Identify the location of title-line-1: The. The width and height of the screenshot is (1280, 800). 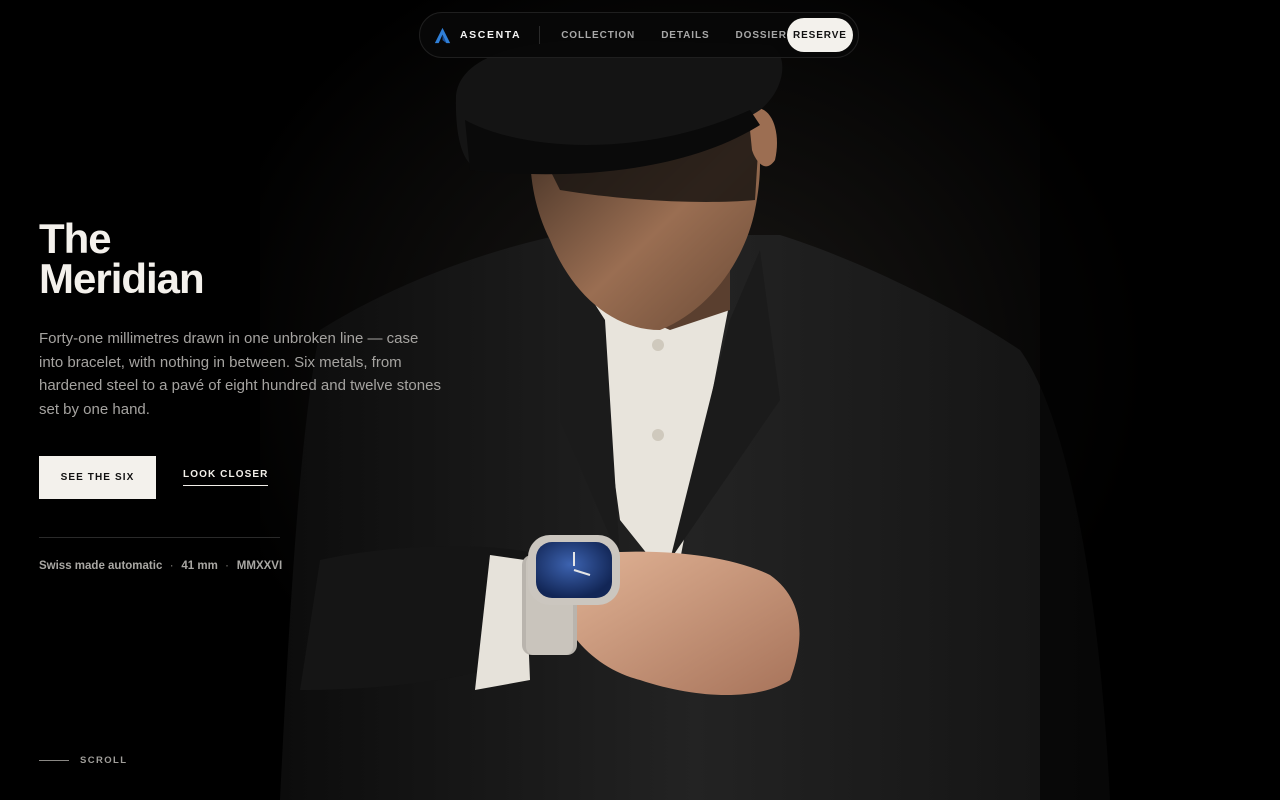
(75, 238).